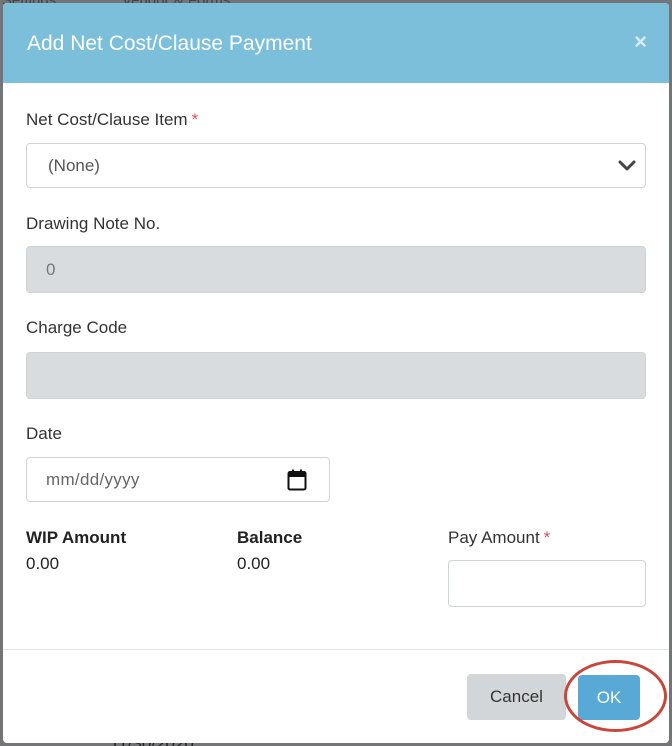 This screenshot has height=746, width=672. I want to click on modal-title: Add Net Cost/Clause Payment, so click(169, 43).